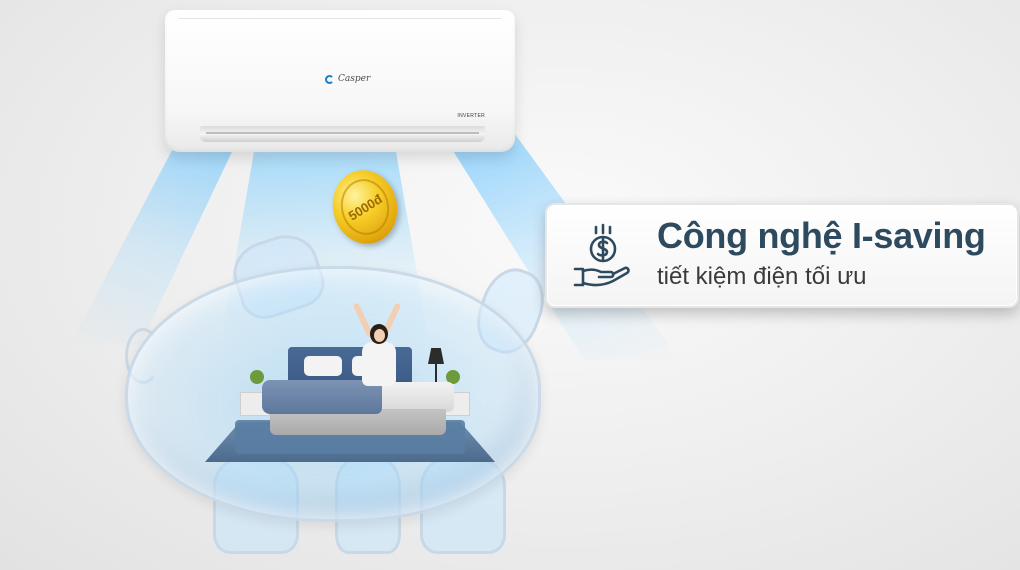 Image resolution: width=1020 pixels, height=570 pixels. Describe the element at coordinates (762, 276) in the screenshot. I see `feature-subtitle: tiết kiệm điện tối ưu` at that location.